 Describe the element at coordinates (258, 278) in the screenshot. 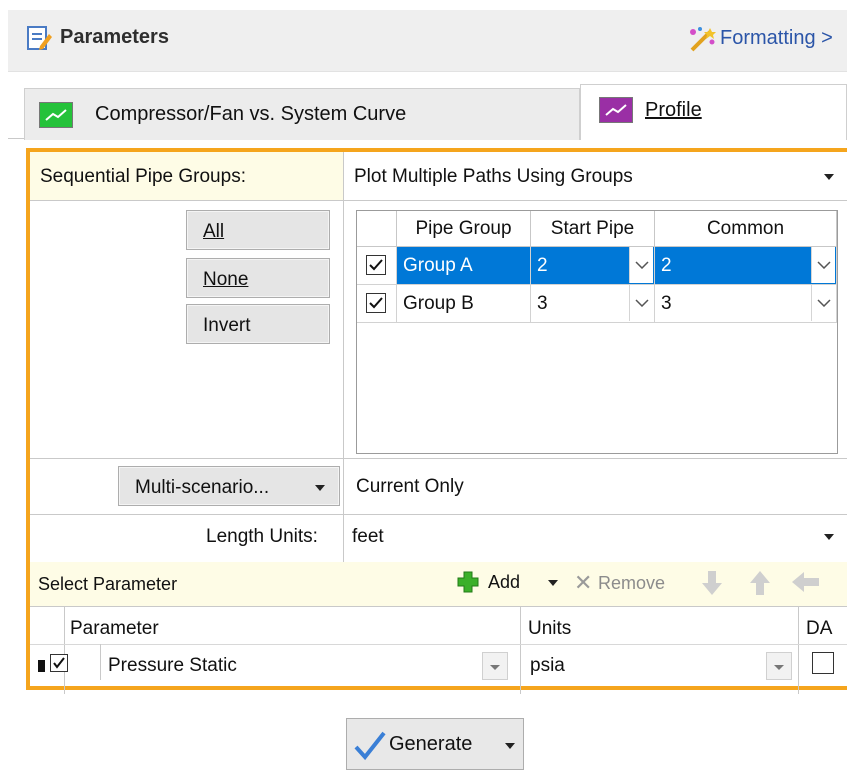

I see `select-none-button: None` at that location.